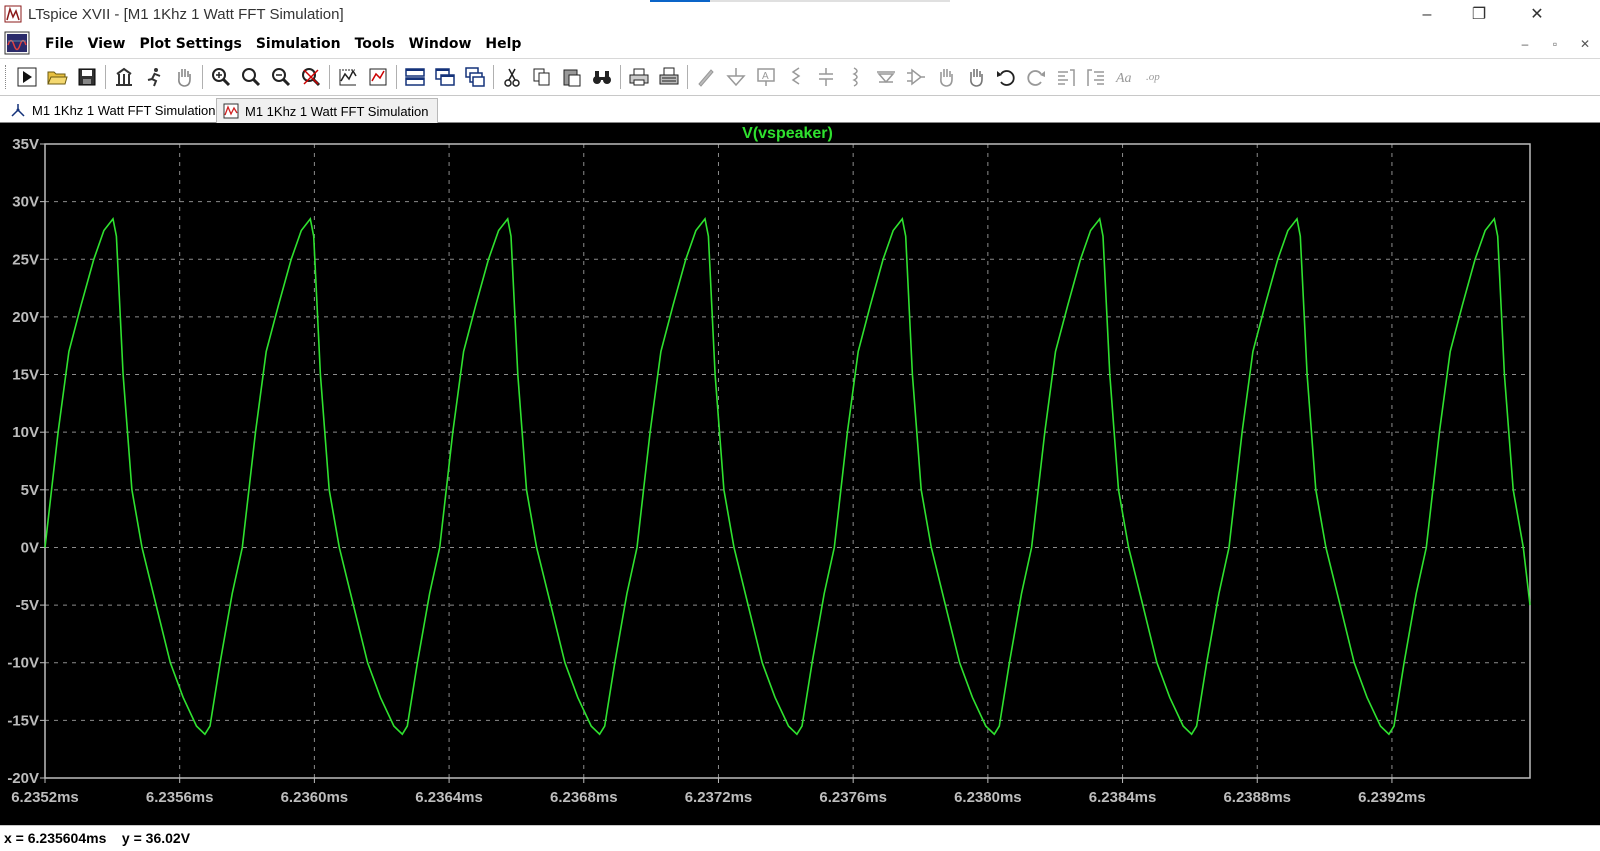 The height and width of the screenshot is (851, 1600). I want to click on menu-tools: Tools, so click(375, 44).